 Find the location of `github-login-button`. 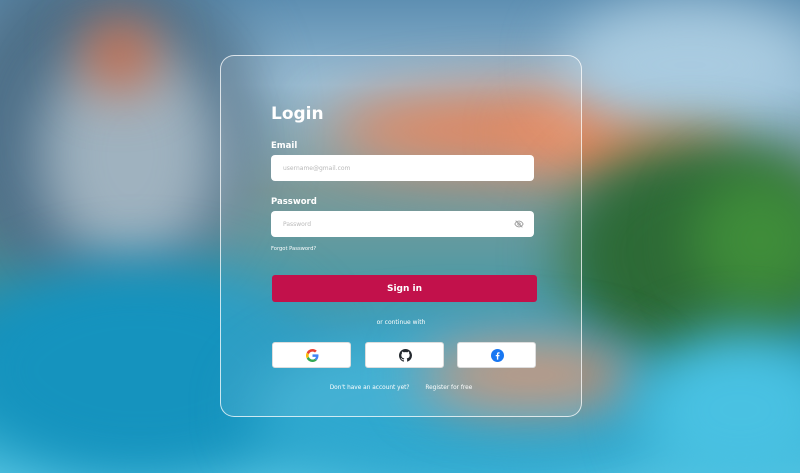

github-login-button is located at coordinates (404, 355).